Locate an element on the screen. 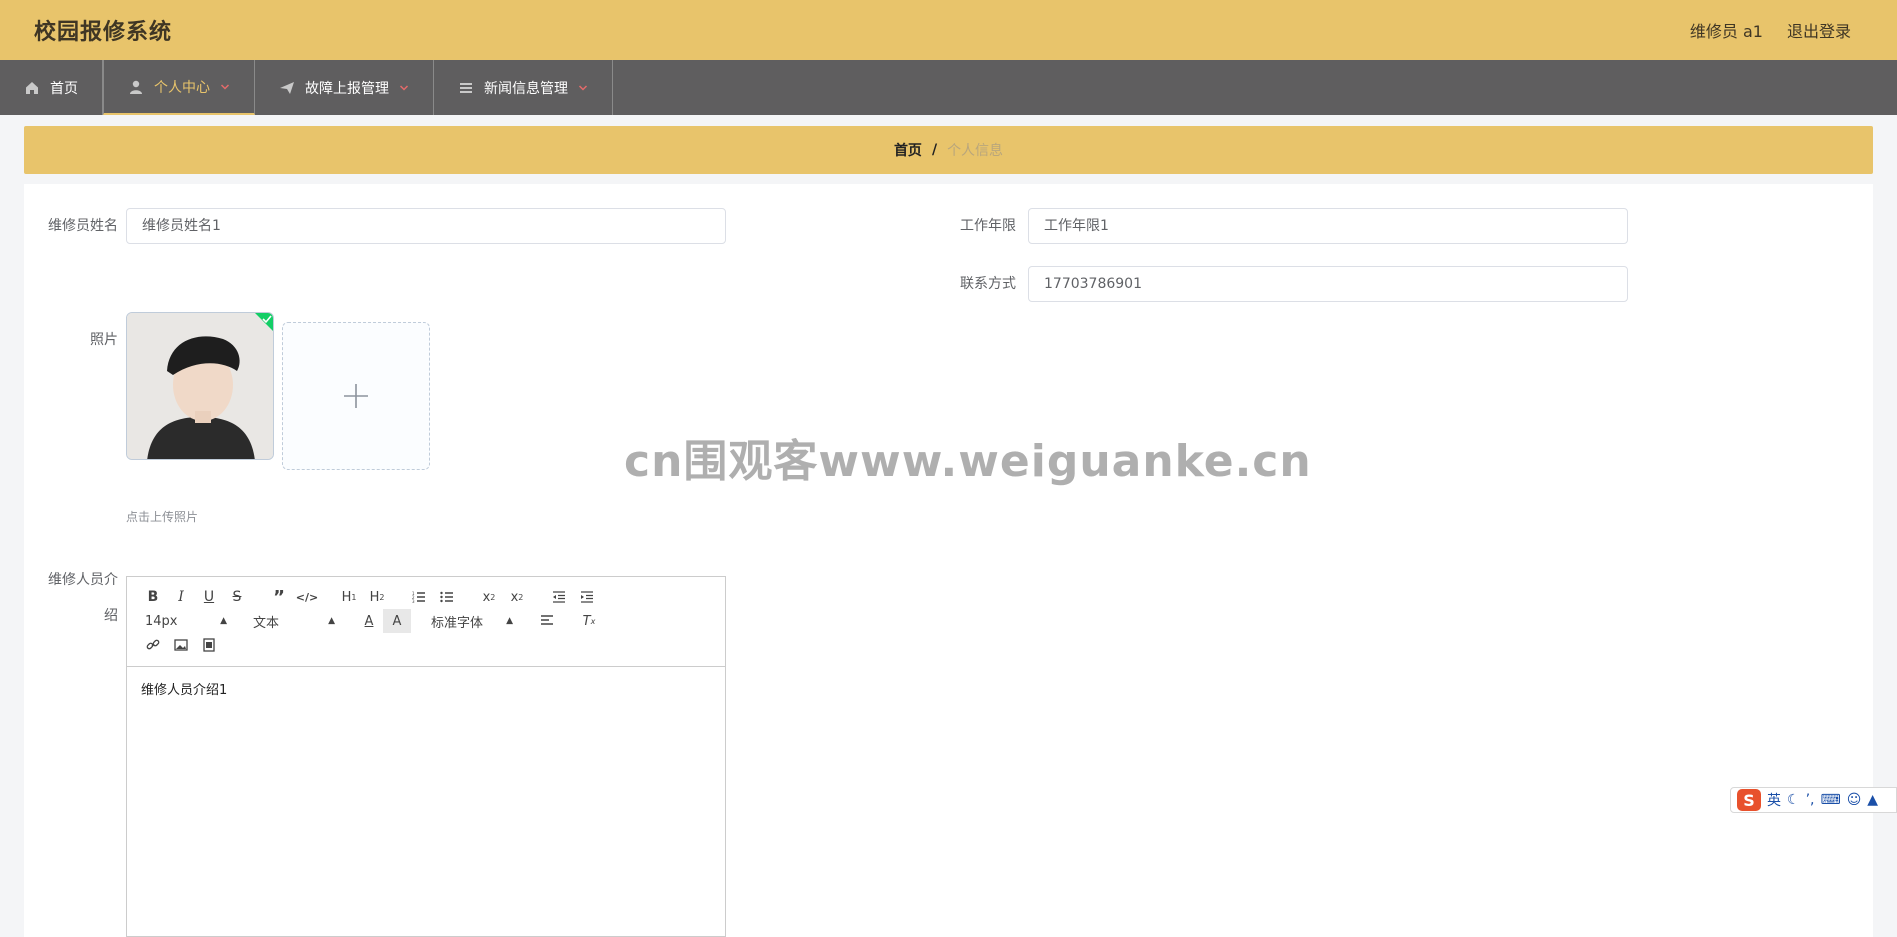  align-icon is located at coordinates (547, 621).